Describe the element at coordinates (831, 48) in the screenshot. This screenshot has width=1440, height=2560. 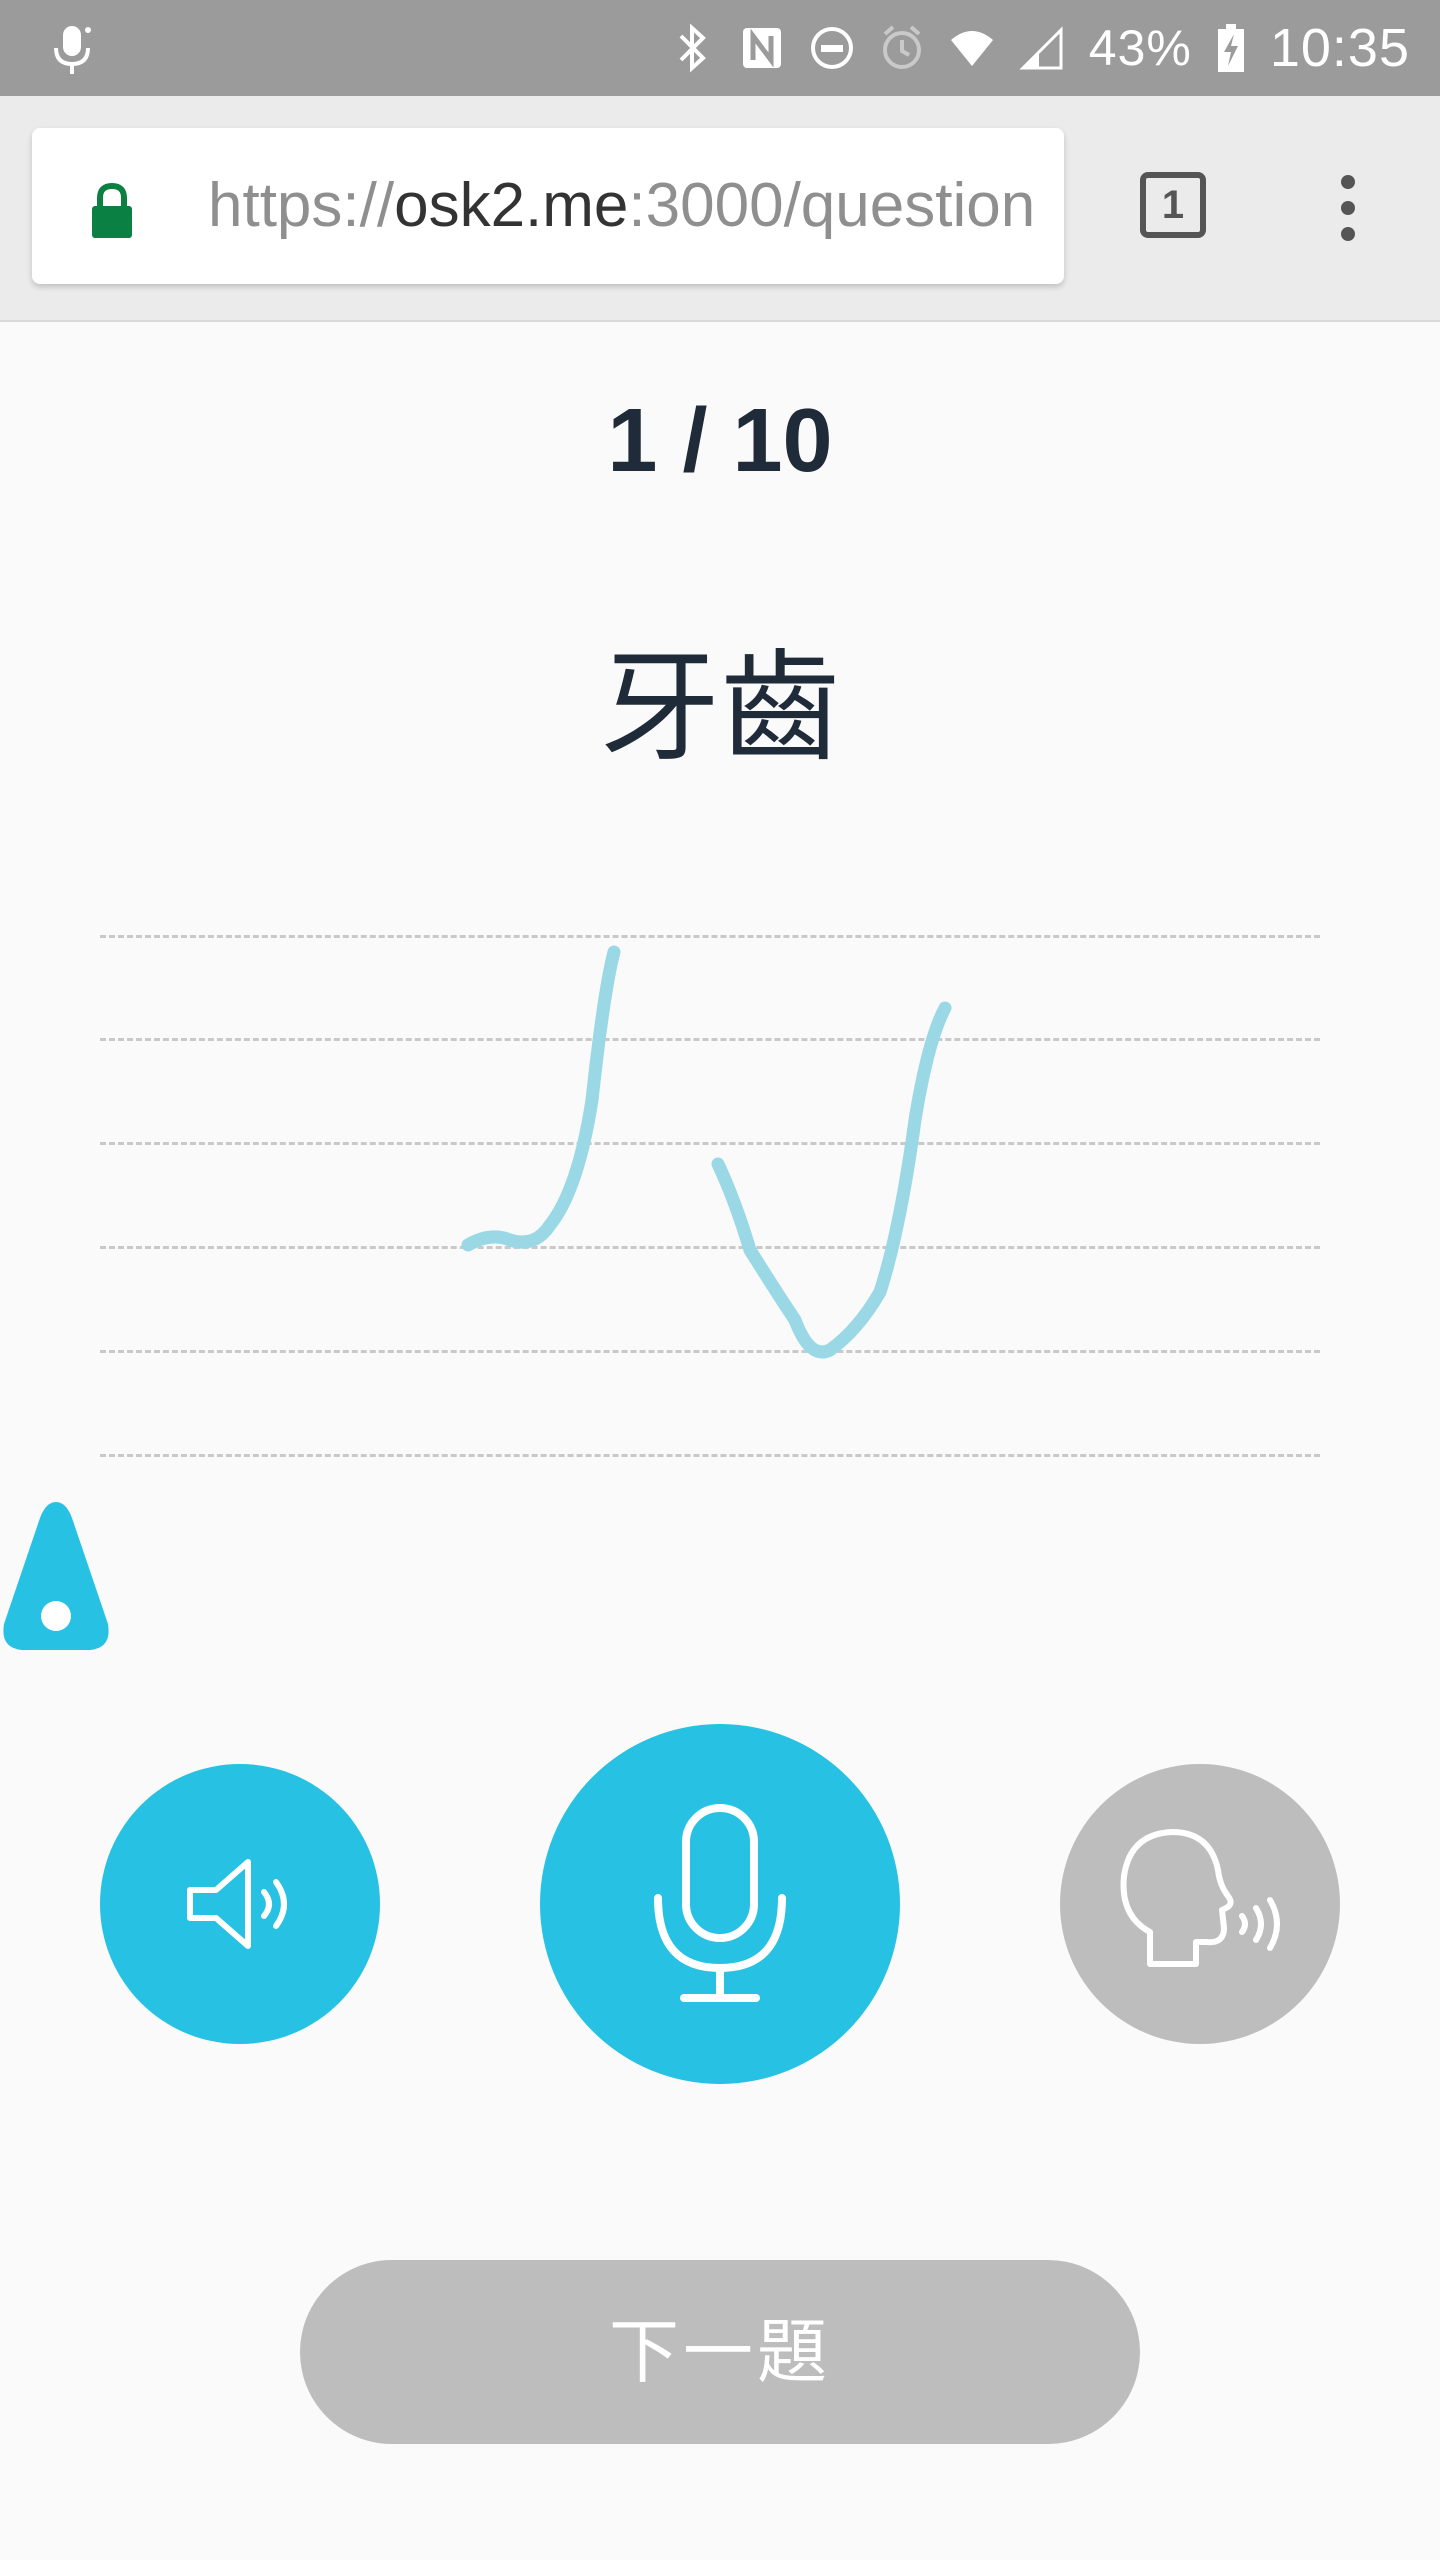
I see `do-not-disturb-icon` at that location.